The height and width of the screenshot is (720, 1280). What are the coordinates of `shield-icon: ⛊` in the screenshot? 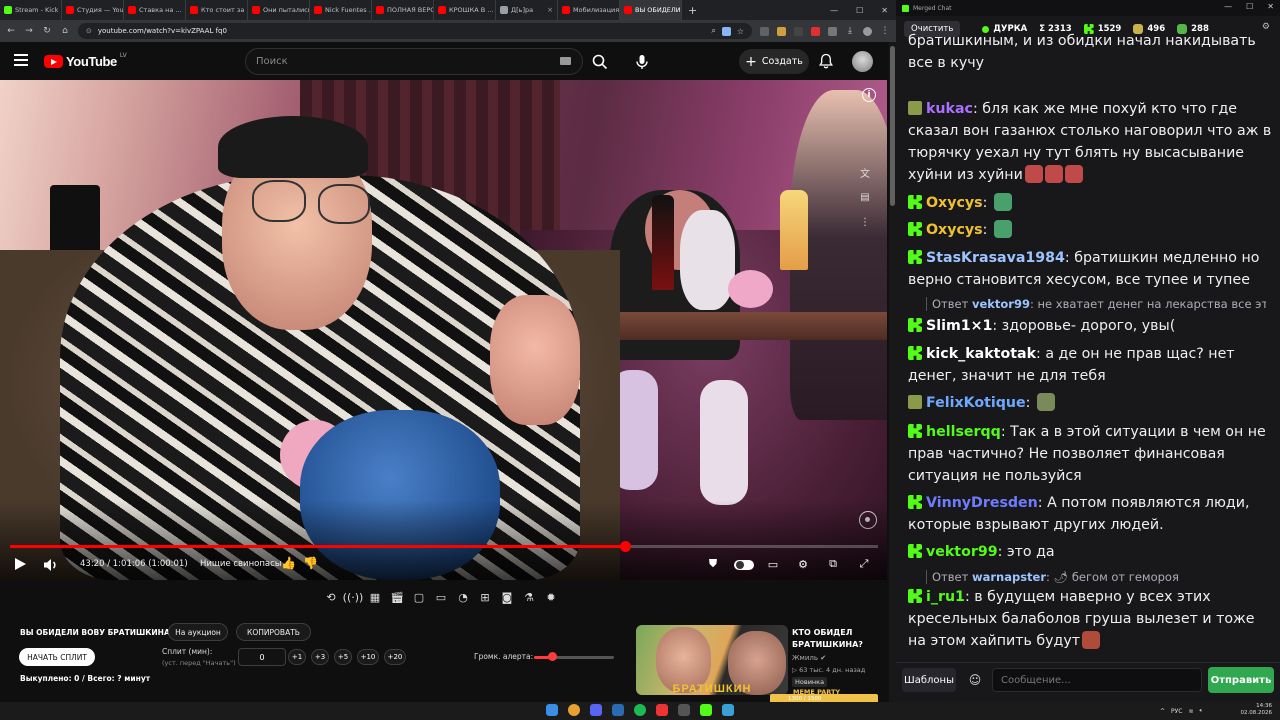 It's located at (713, 564).